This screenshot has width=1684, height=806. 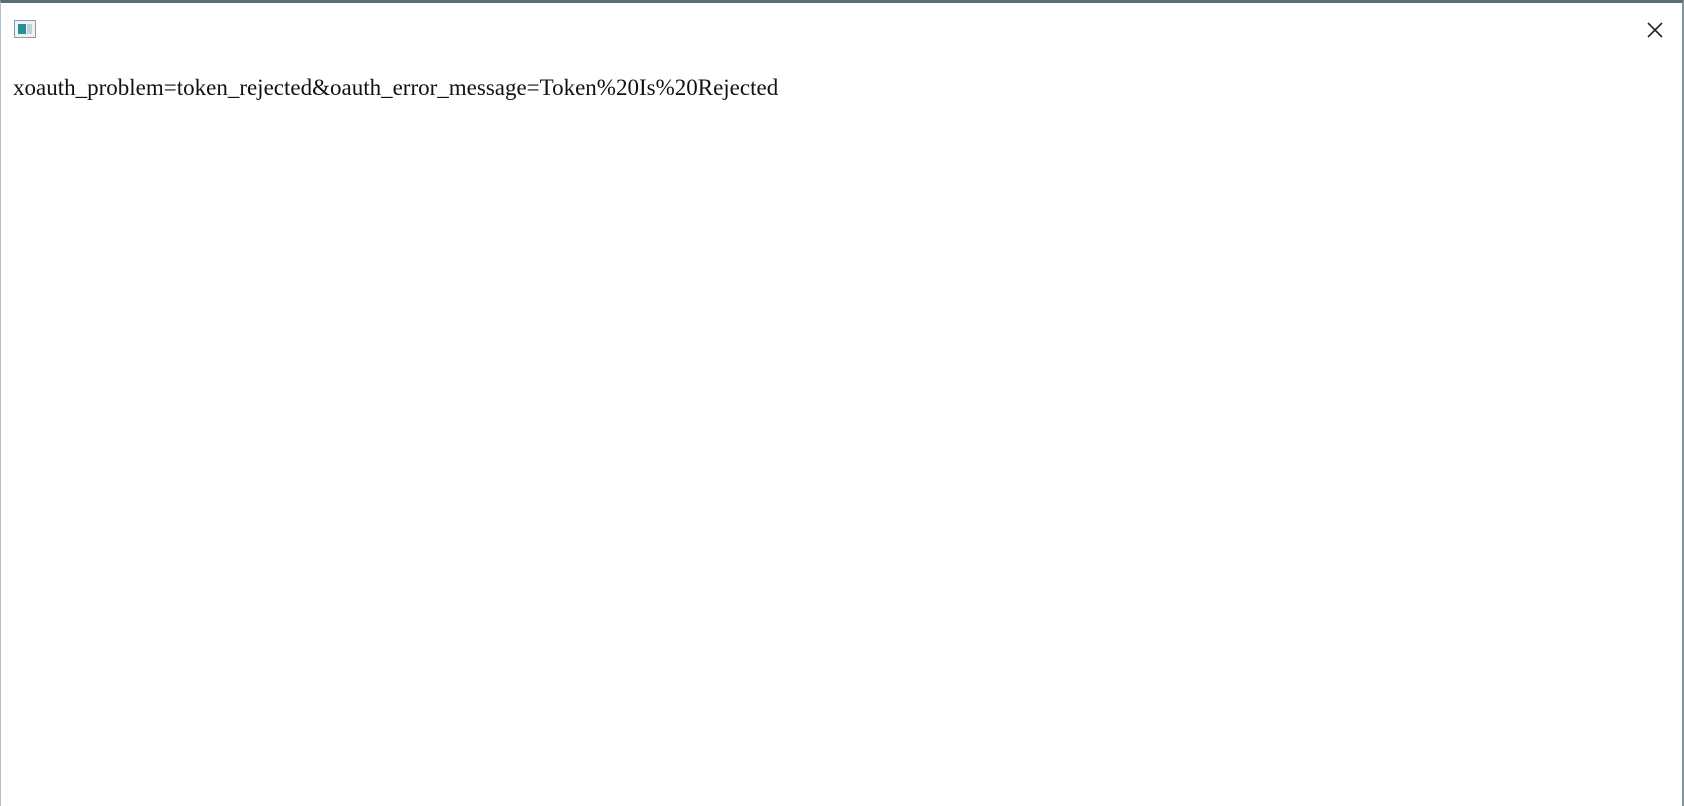 I want to click on close-icon, so click(x=1655, y=30).